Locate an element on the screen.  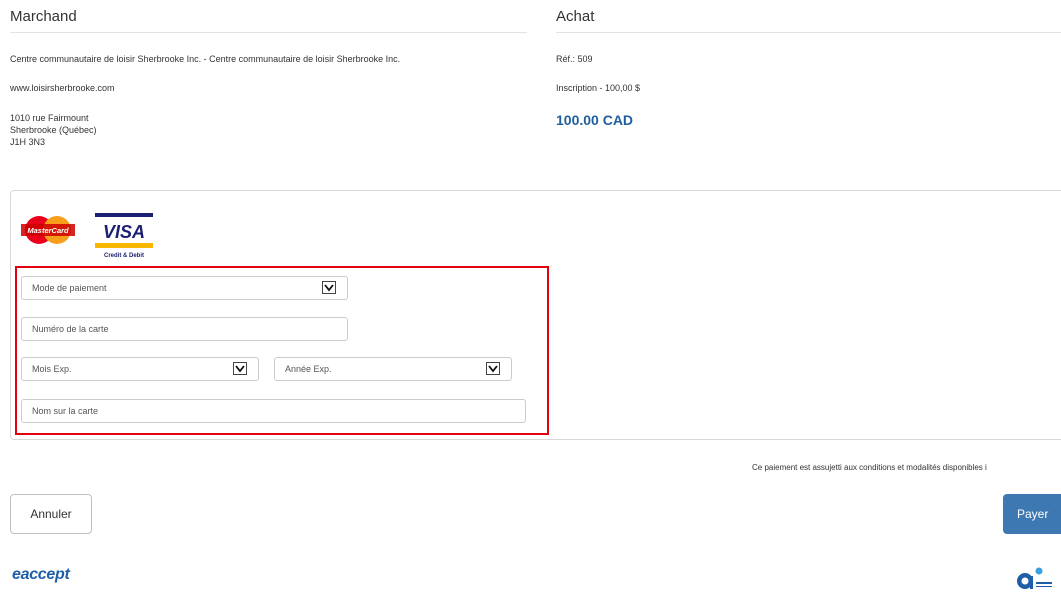
merchant-title: Marchand is located at coordinates (43, 16).